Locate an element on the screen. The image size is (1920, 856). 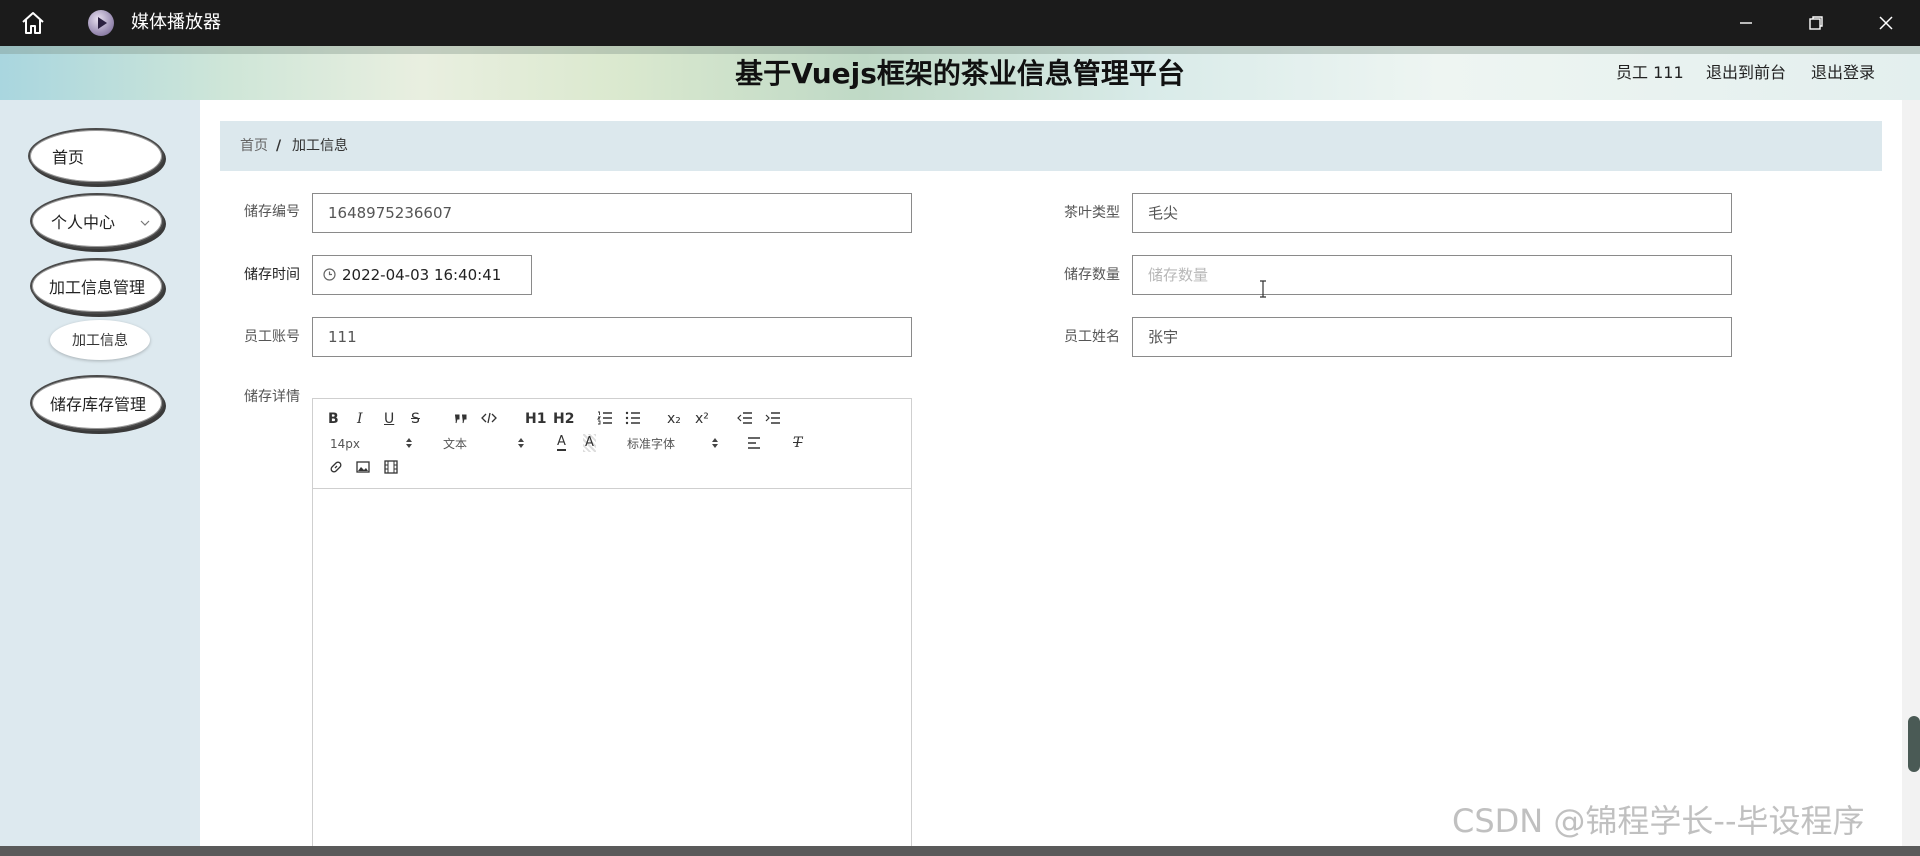
ordered-list-button is located at coordinates (605, 420).